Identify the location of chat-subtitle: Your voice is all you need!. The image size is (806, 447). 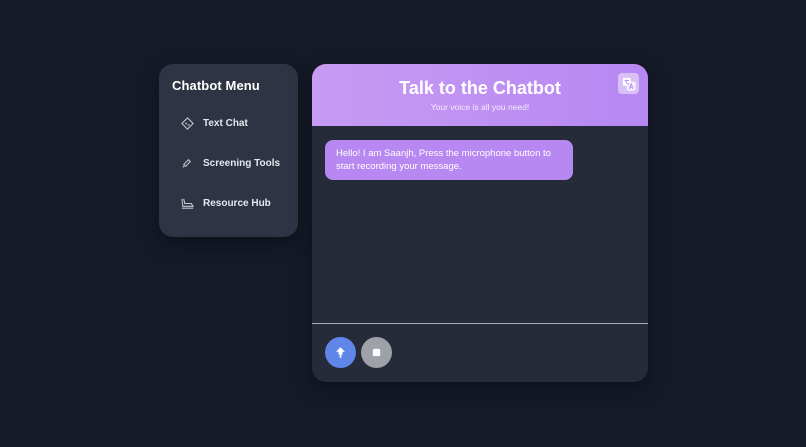
(480, 107).